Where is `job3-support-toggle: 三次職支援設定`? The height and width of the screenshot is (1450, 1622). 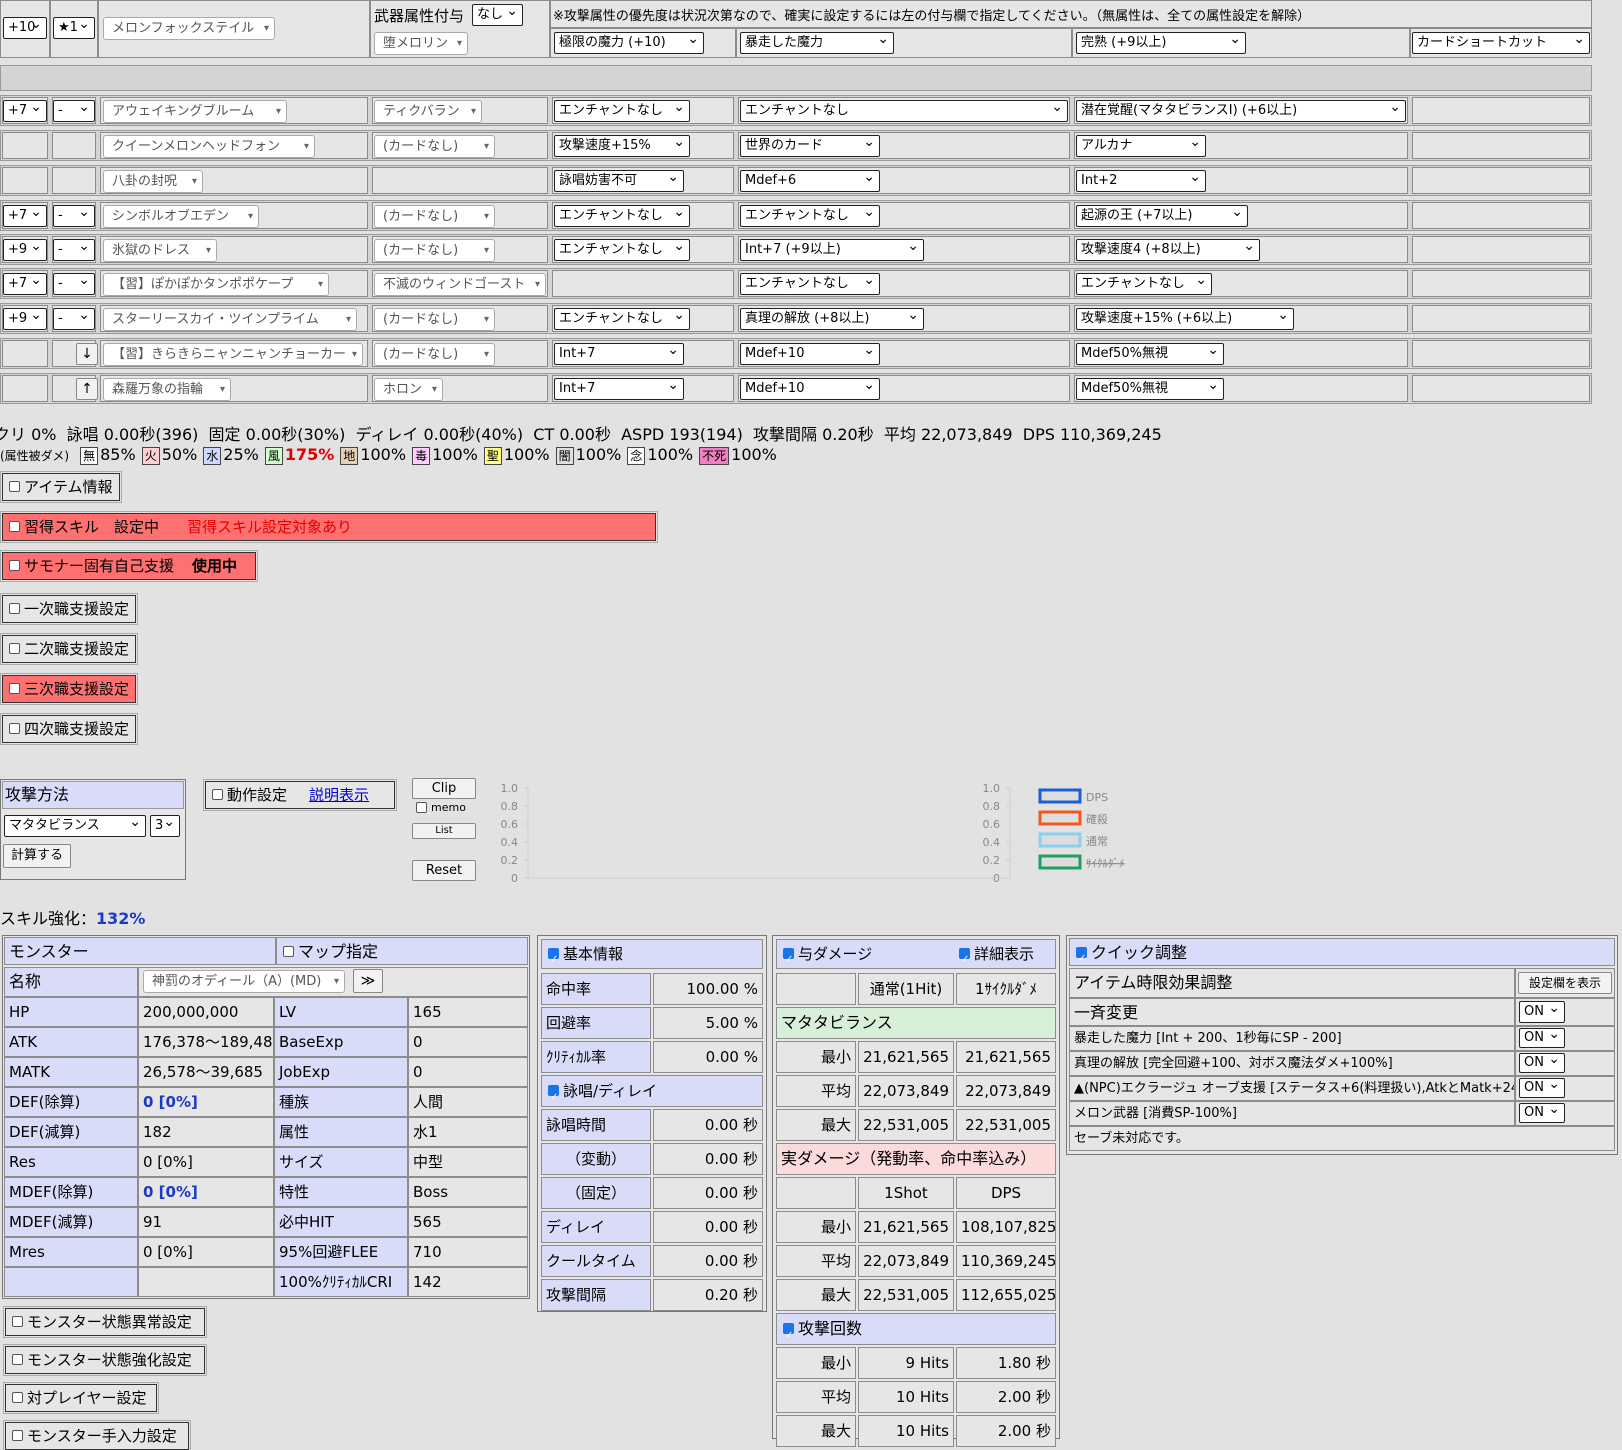 job3-support-toggle: 三次職支援設定 is located at coordinates (69, 689).